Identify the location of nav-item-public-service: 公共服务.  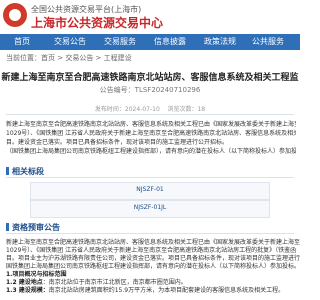
(268, 42).